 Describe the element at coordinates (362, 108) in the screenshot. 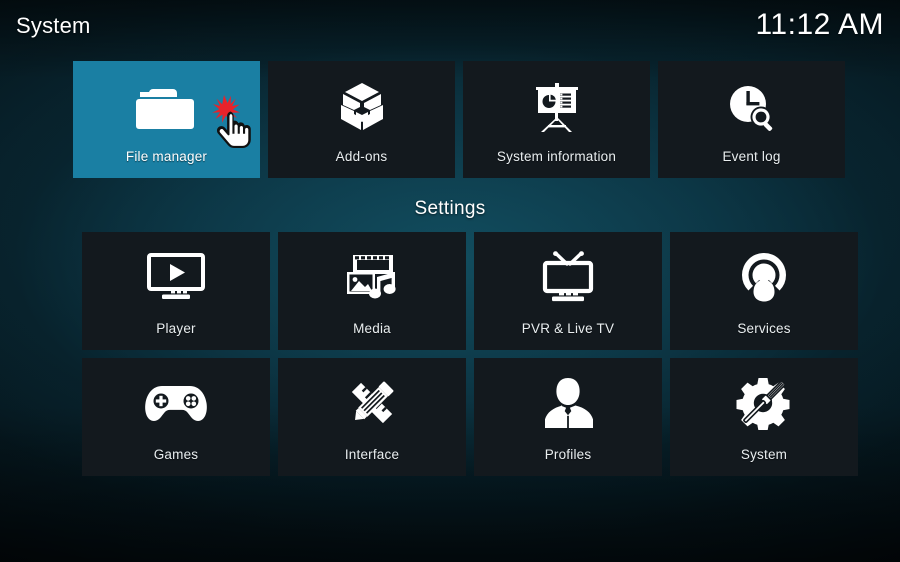

I see `open-box-icon` at that location.